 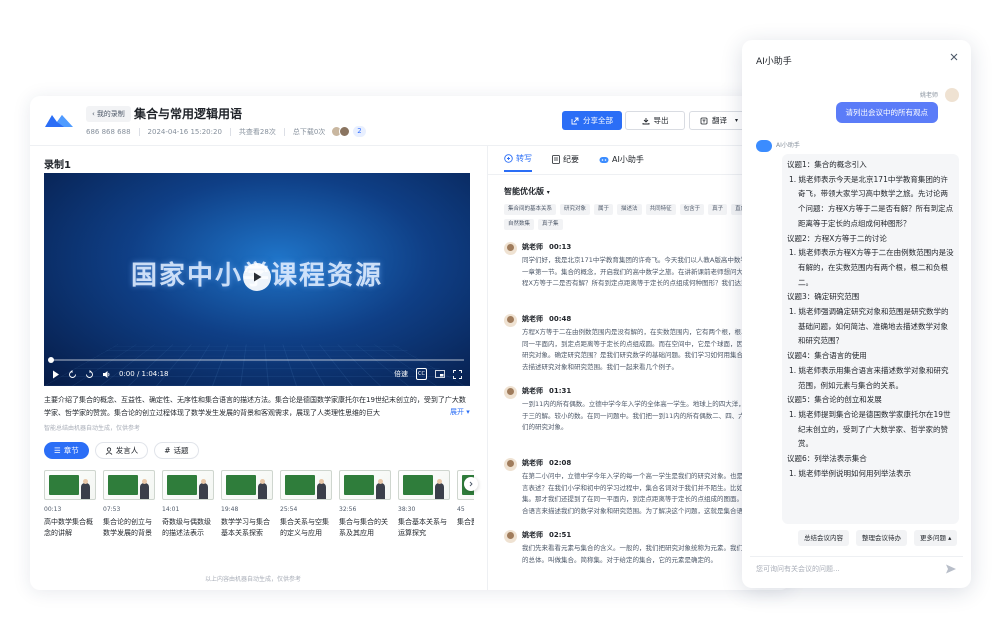 What do you see at coordinates (827, 164) in the screenshot?
I see `answer-topic: 议题1：集合的概念引入` at bounding box center [827, 164].